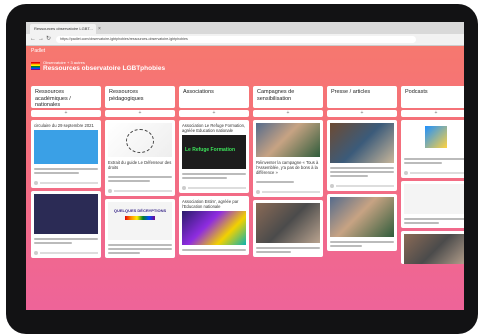 The width and height of the screenshot is (484, 334). What do you see at coordinates (140, 210) in the screenshot?
I see `book-cover-title: QUELQUES DÉCRYPTIONS` at bounding box center [140, 210].